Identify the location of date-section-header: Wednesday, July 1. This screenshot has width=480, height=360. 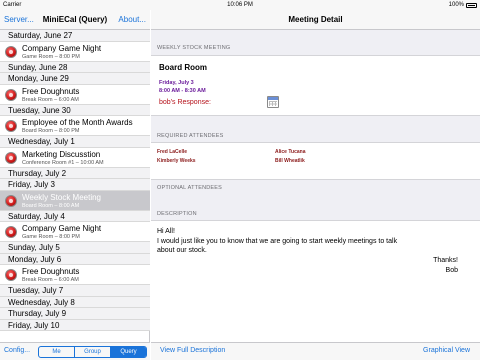
(75, 142).